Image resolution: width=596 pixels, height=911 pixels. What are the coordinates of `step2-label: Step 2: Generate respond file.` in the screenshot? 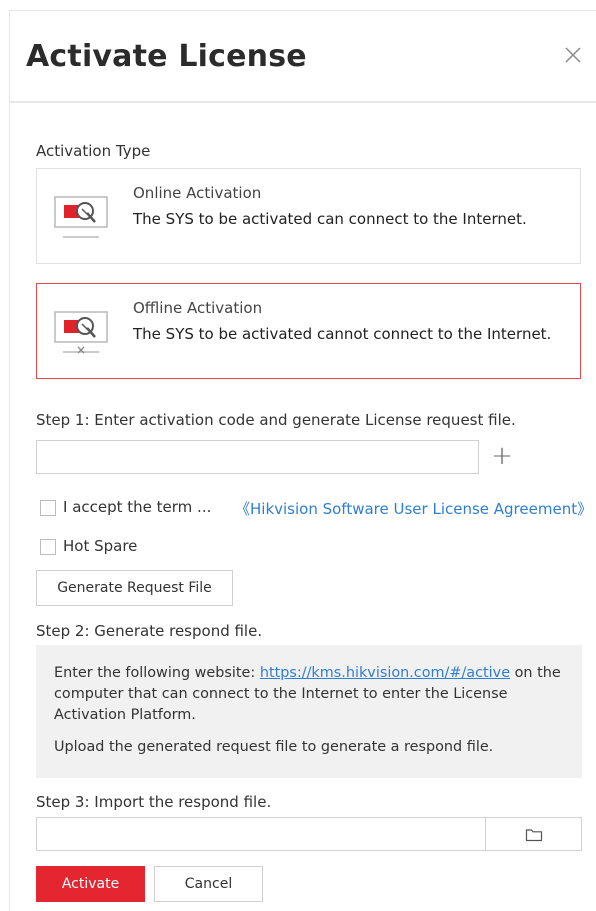 It's located at (149, 631).